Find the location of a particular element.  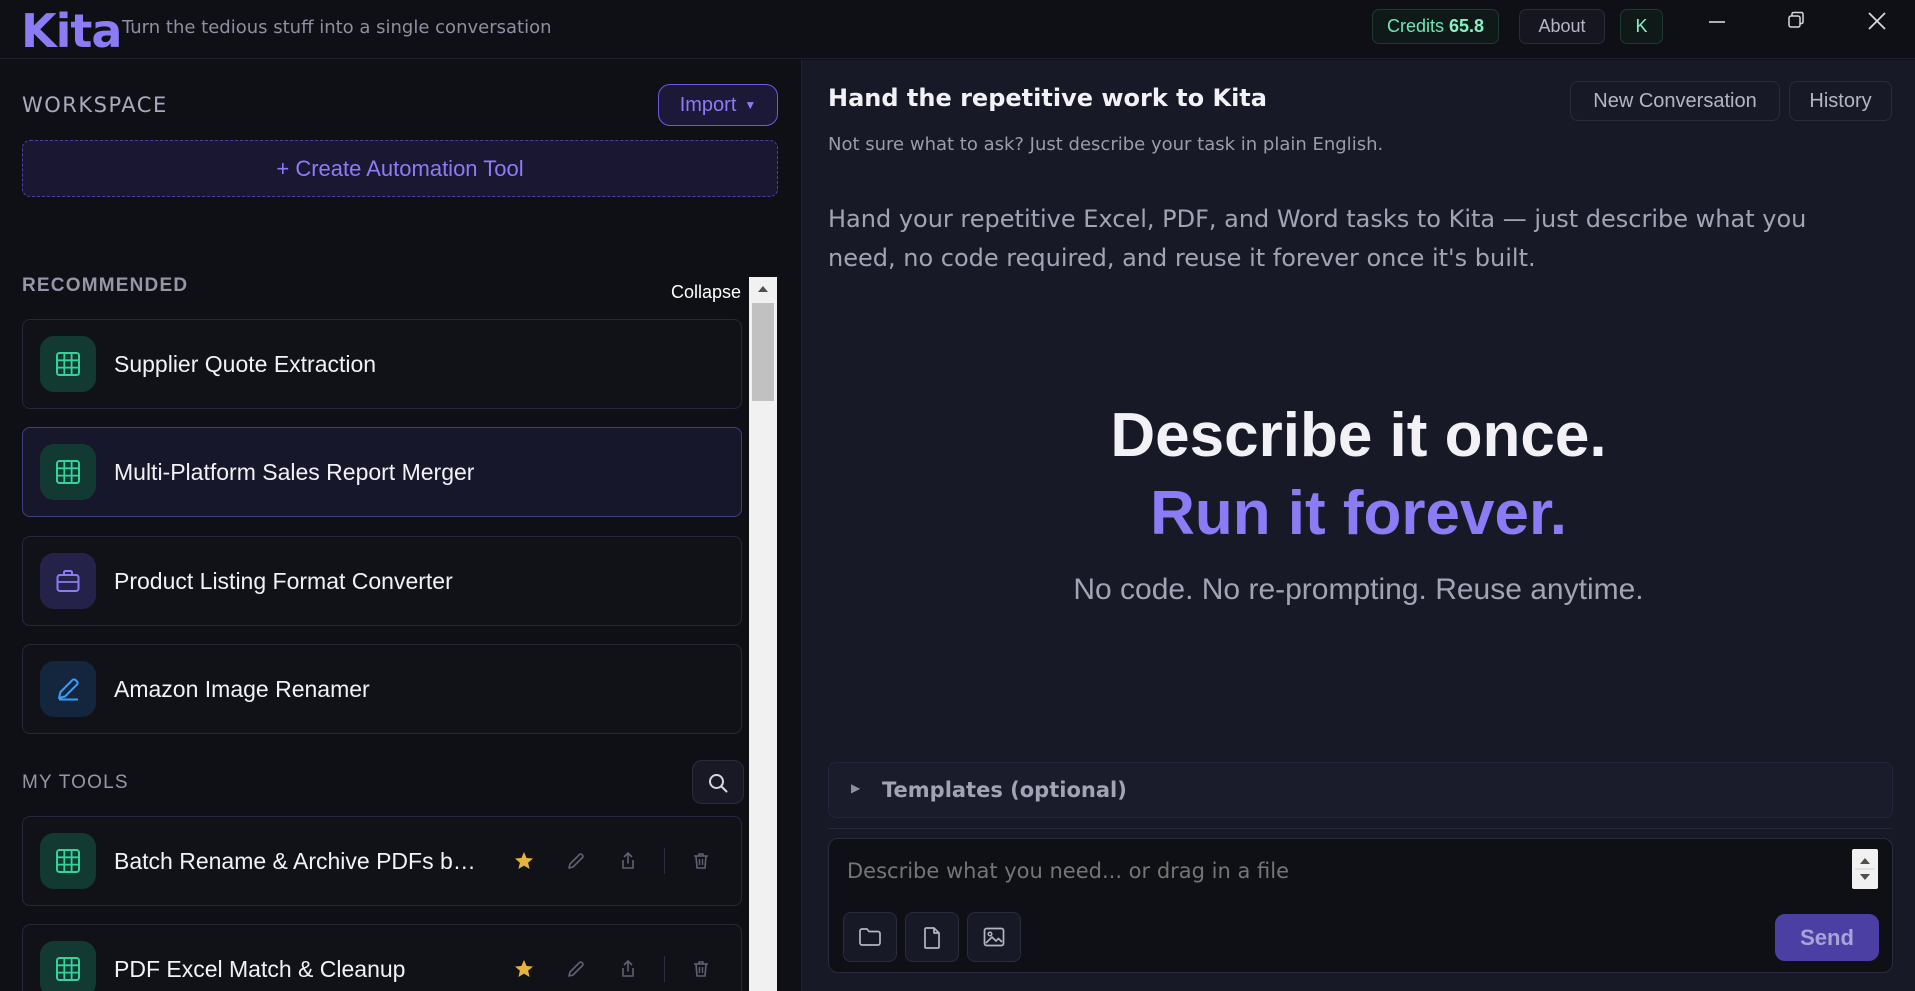

file-icon is located at coordinates (932, 938).